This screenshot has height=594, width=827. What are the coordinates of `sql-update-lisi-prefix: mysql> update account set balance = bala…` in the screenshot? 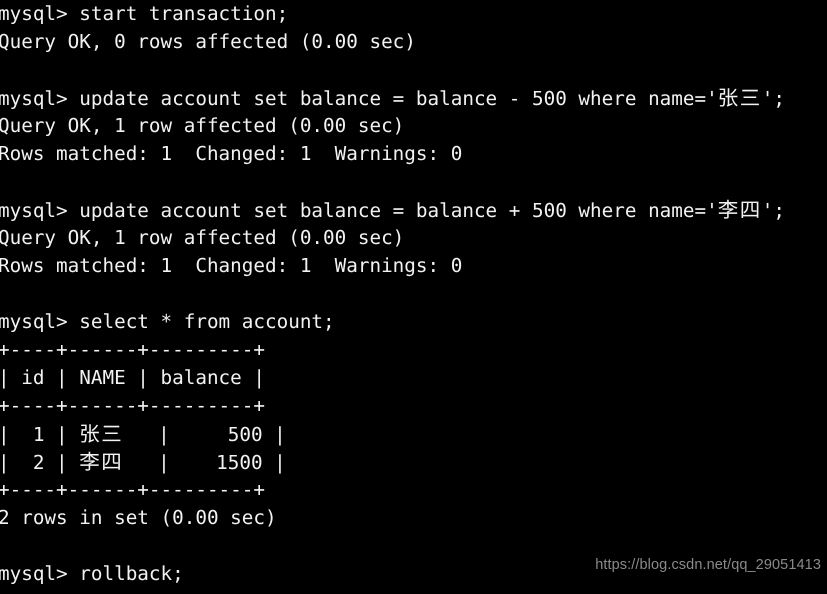 It's located at (359, 210).